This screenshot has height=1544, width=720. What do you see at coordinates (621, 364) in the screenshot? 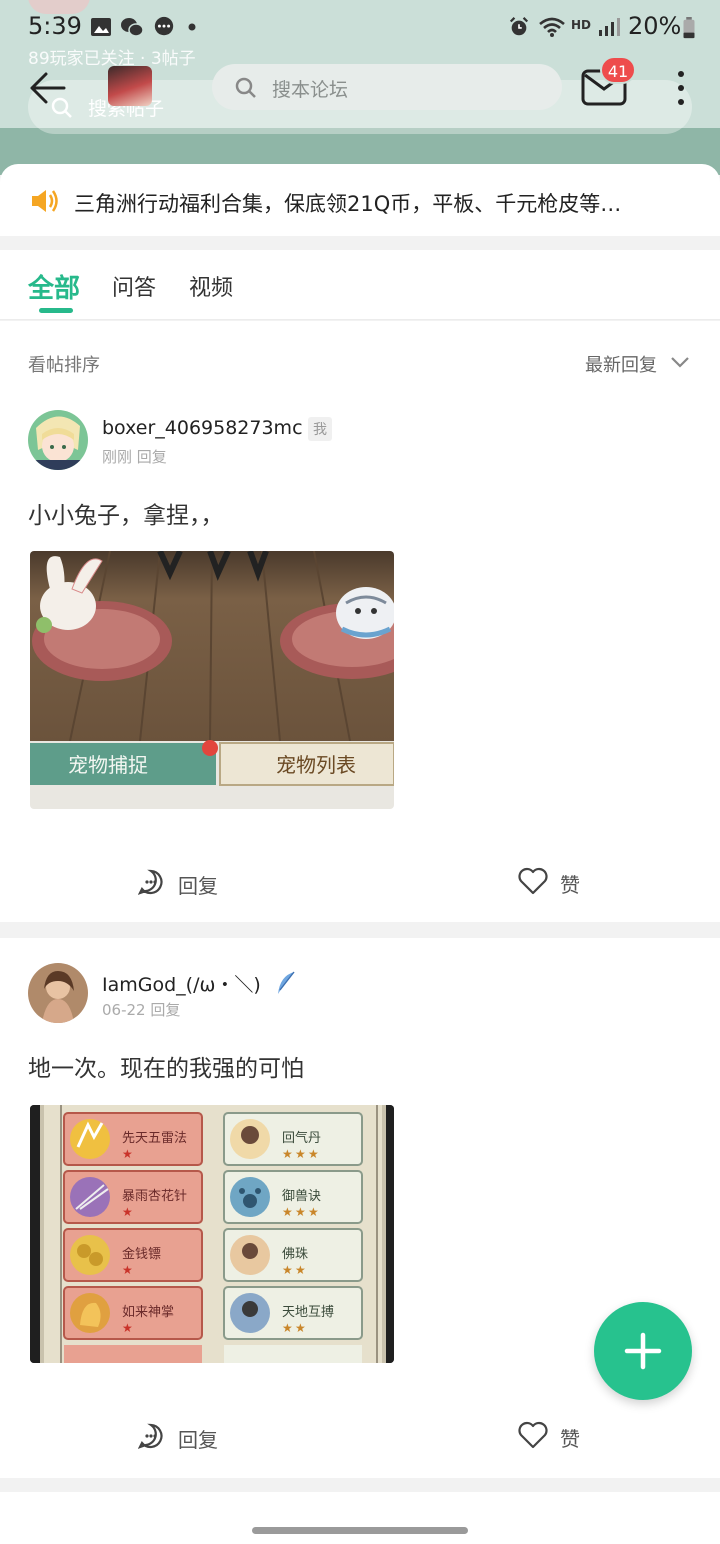
I see `sort-dropdown: 最新回复` at bounding box center [621, 364].